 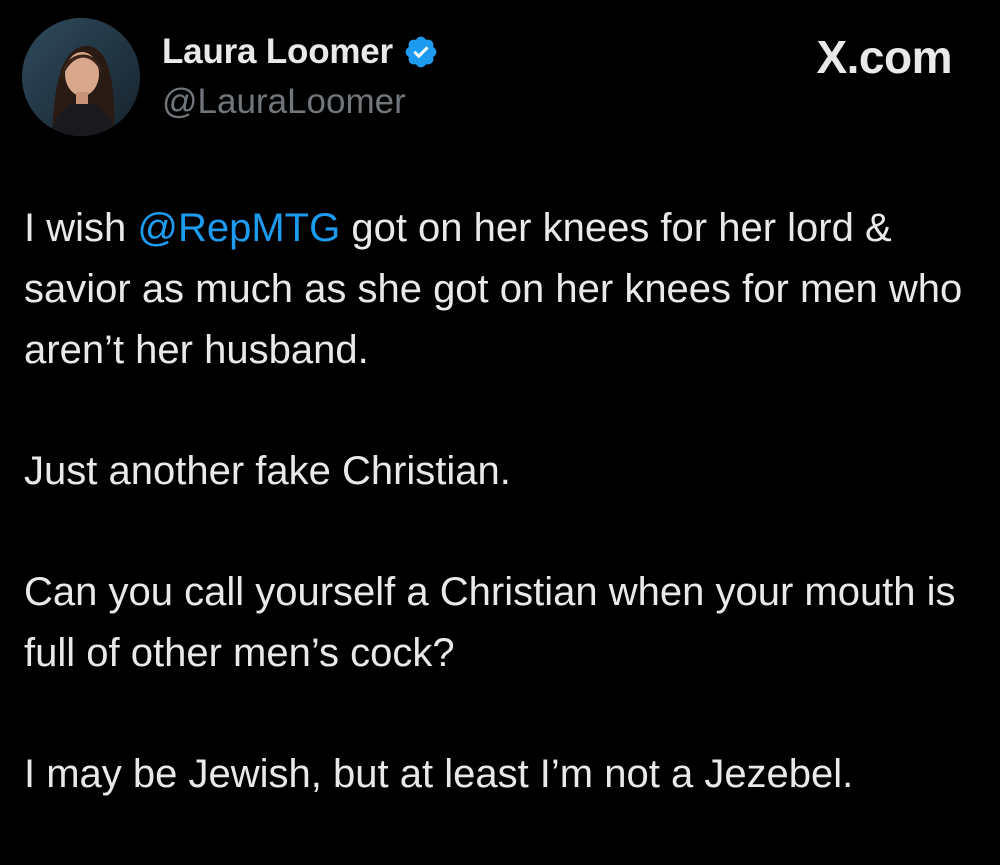 I want to click on name-row: Laura Loomer, so click(x=300, y=52).